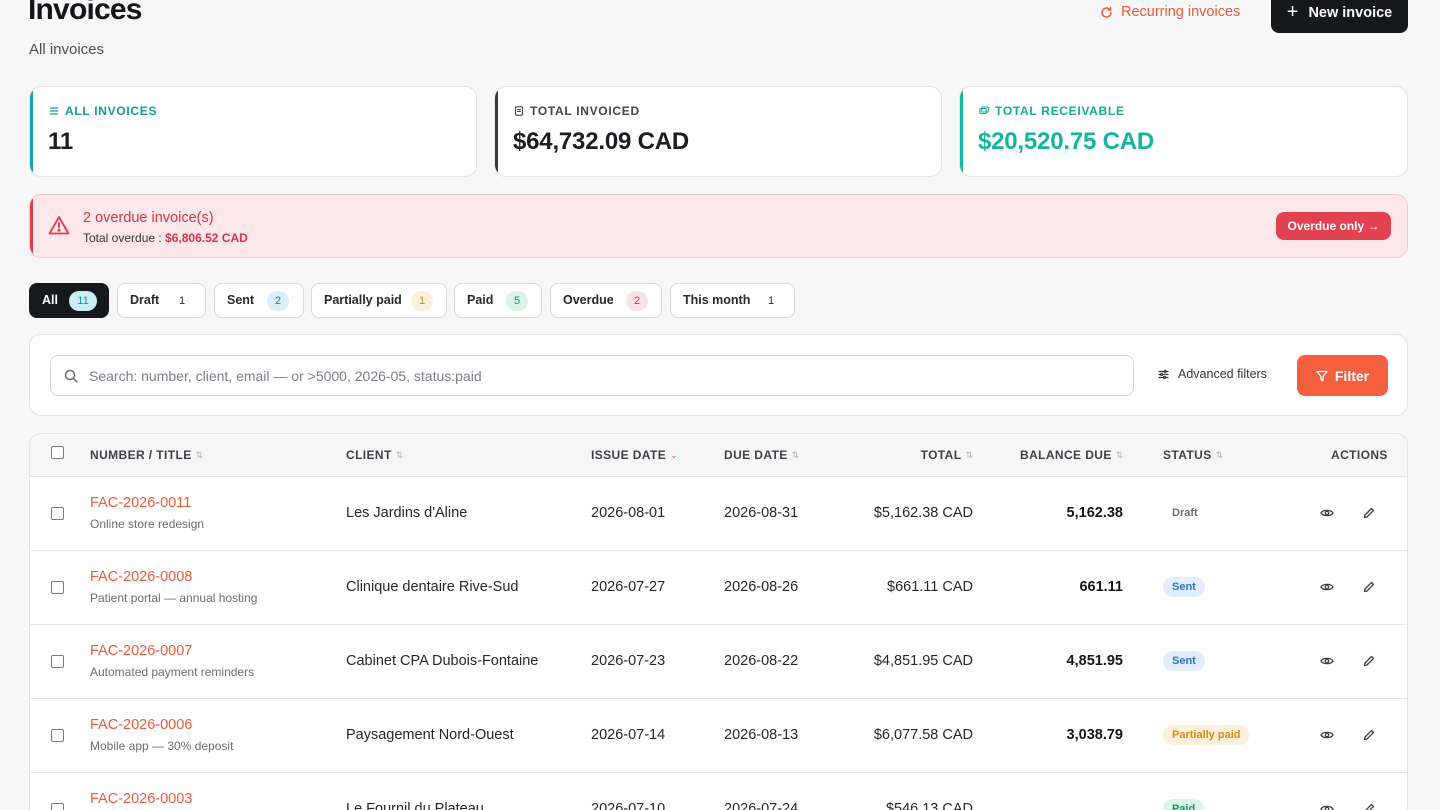 This screenshot has width=1440, height=810. What do you see at coordinates (174, 598) in the screenshot?
I see `invoice-title: Patient portal — annual hosting` at bounding box center [174, 598].